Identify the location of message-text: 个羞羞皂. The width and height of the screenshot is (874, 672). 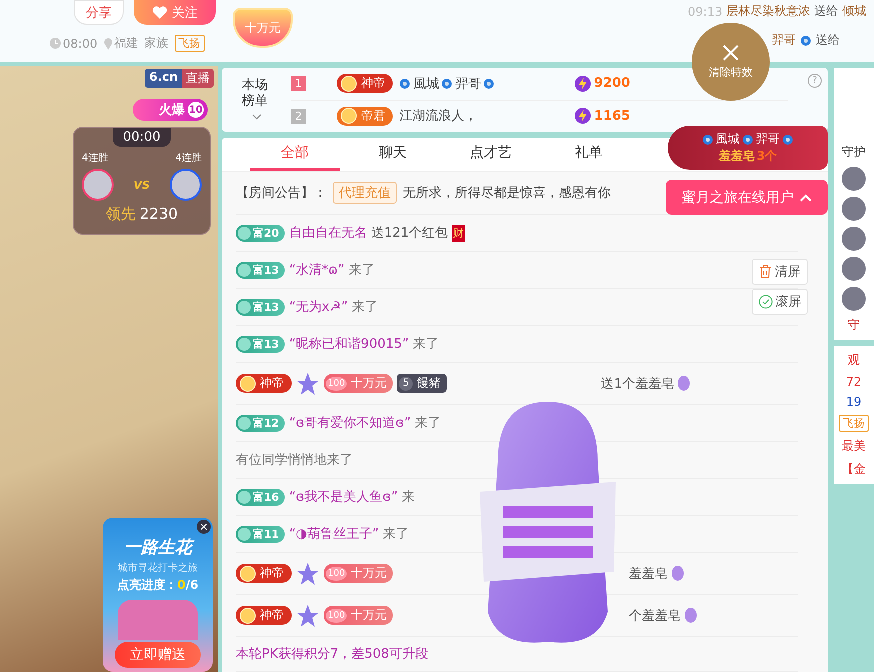
(655, 616).